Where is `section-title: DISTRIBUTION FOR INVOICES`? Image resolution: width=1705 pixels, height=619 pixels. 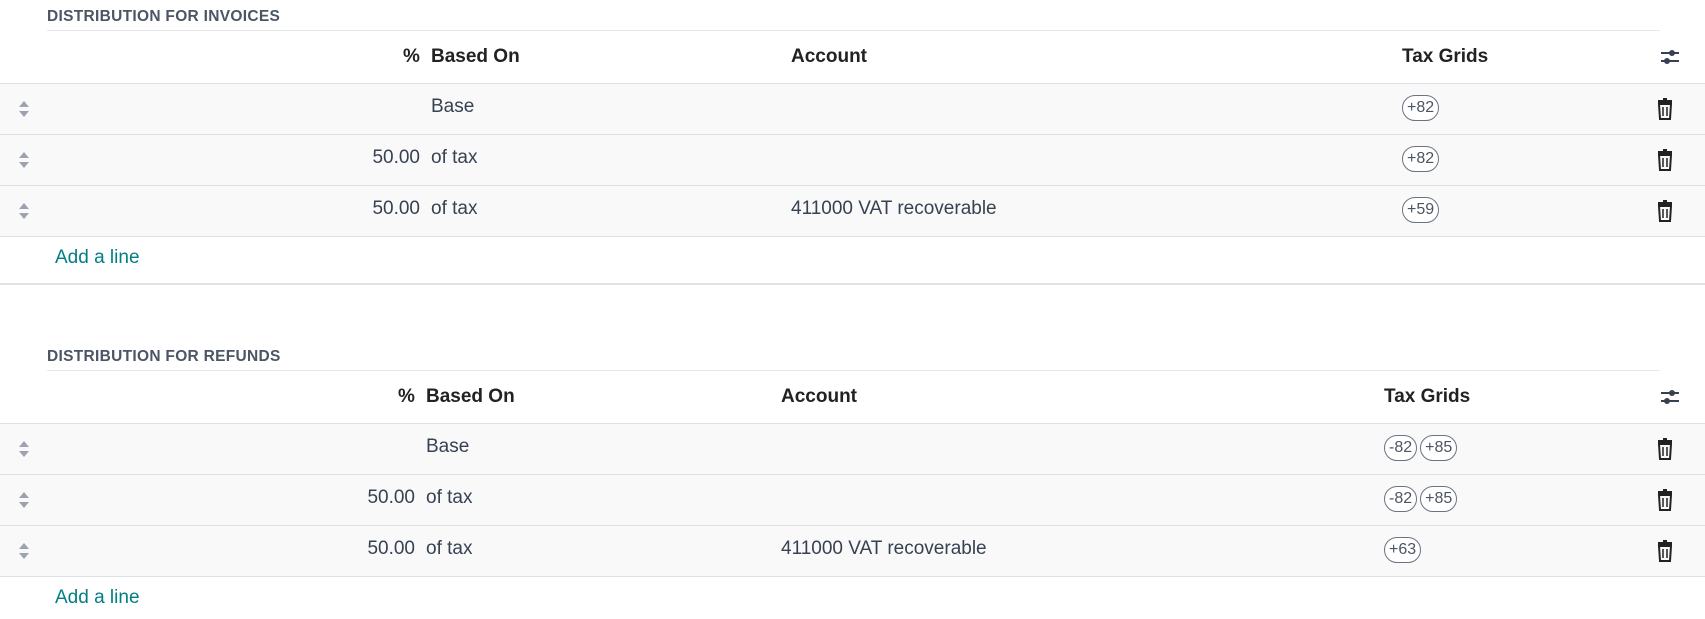 section-title: DISTRIBUTION FOR INVOICES is located at coordinates (164, 16).